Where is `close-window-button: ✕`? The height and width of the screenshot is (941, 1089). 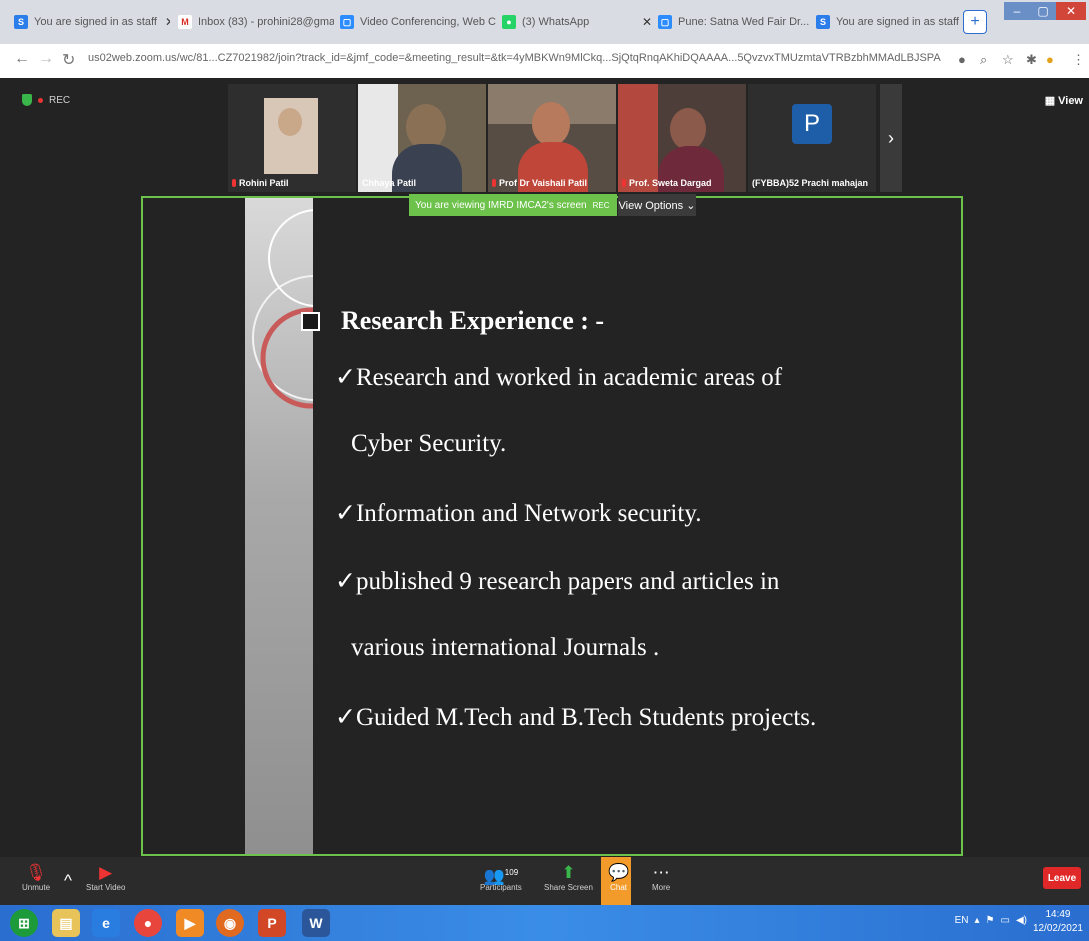 close-window-button: ✕ is located at coordinates (1071, 11).